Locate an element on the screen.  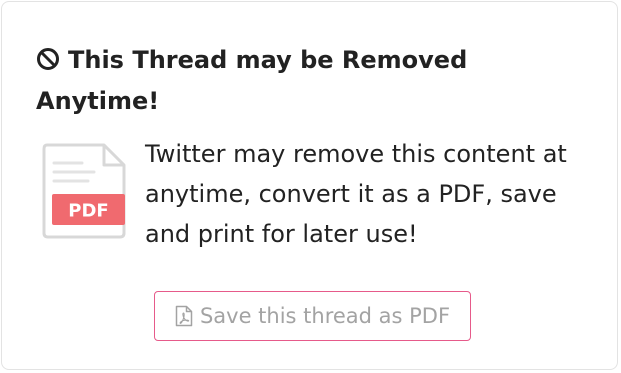
save-thread-pdf-button: Save this thread as PDF is located at coordinates (312, 316).